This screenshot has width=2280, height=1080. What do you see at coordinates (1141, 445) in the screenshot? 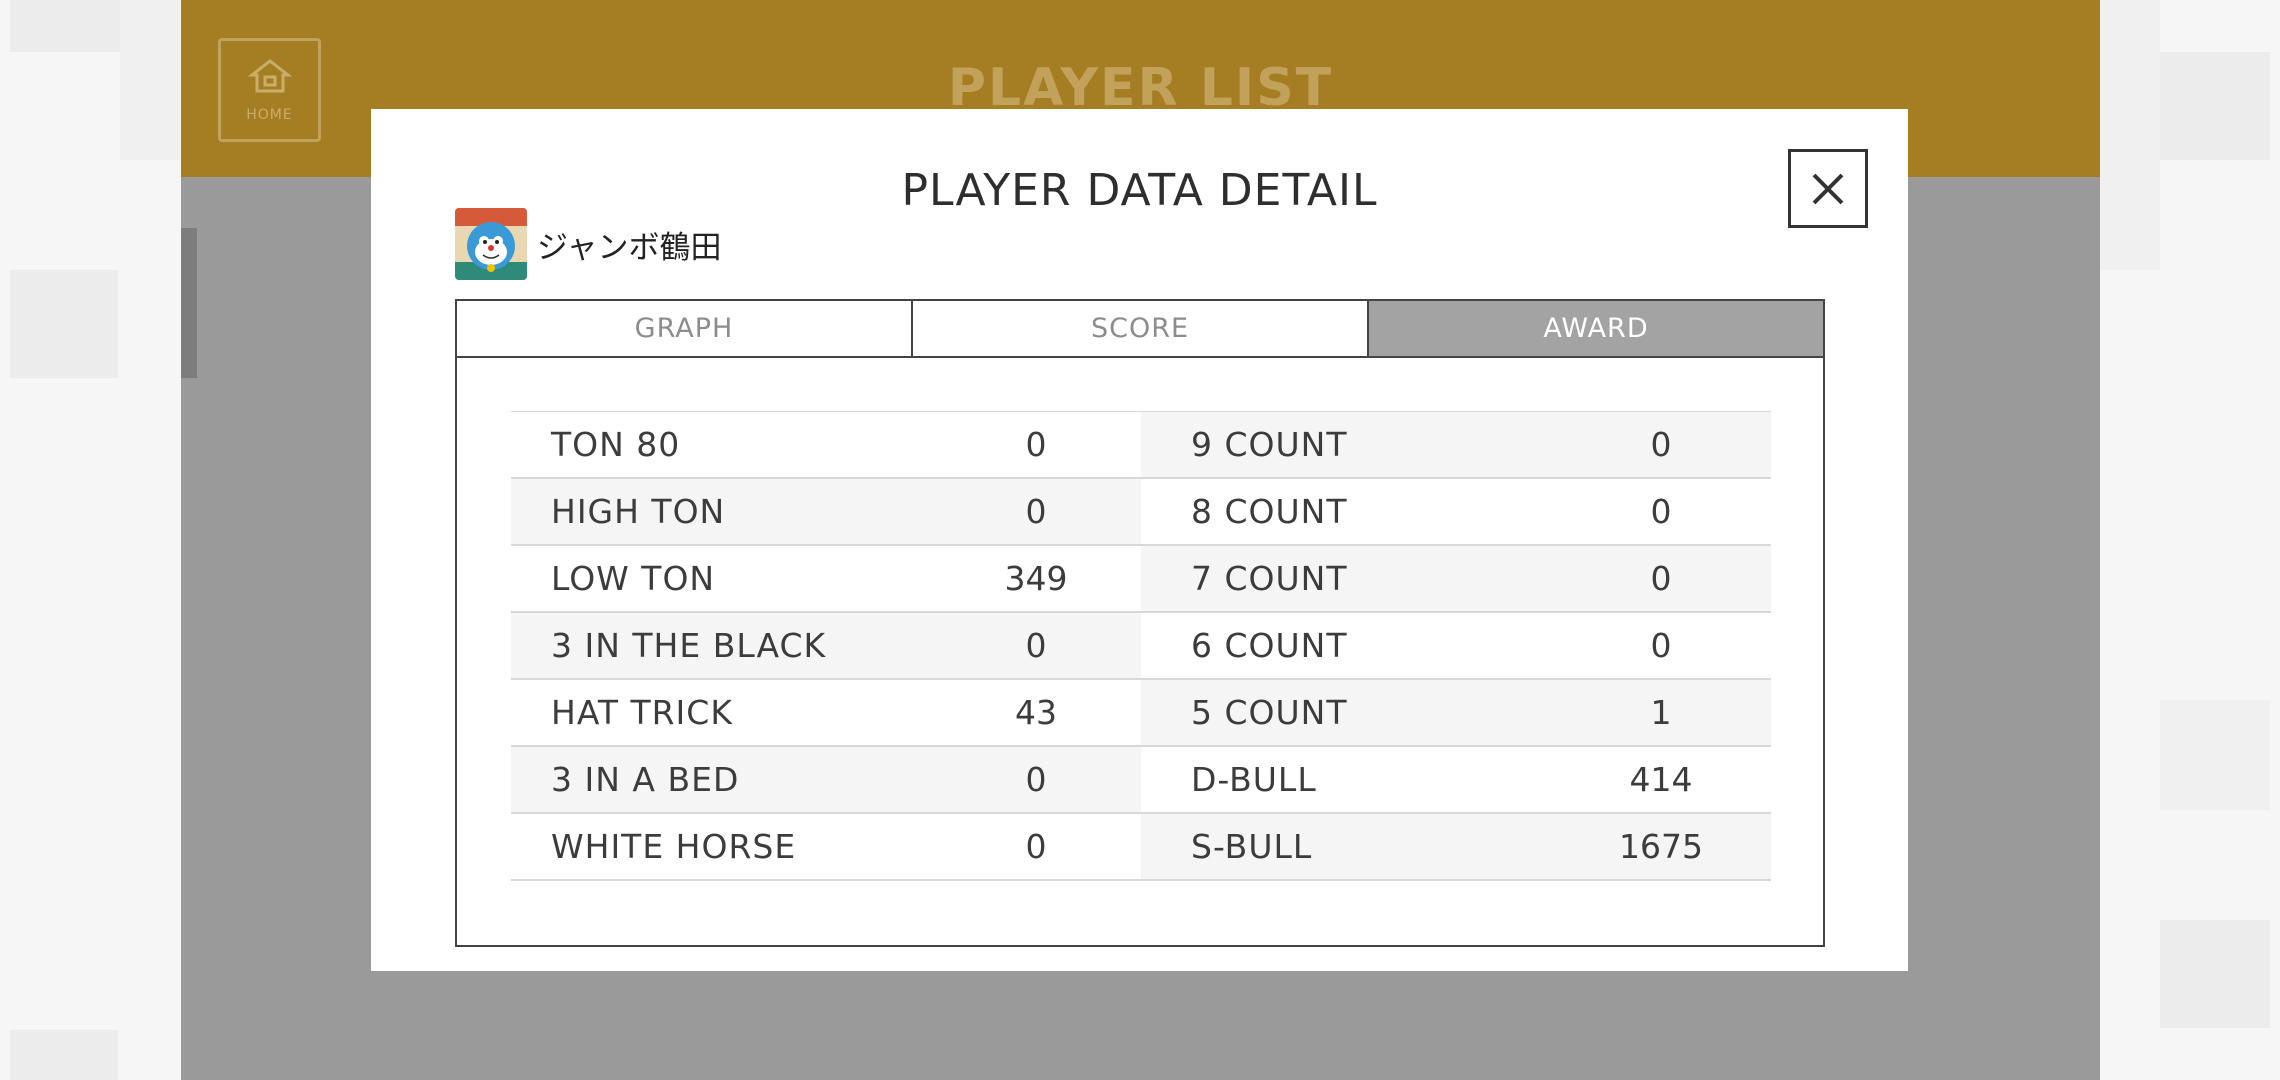
I see `table-row: TON 80 0 9 COUNT 0` at bounding box center [1141, 445].